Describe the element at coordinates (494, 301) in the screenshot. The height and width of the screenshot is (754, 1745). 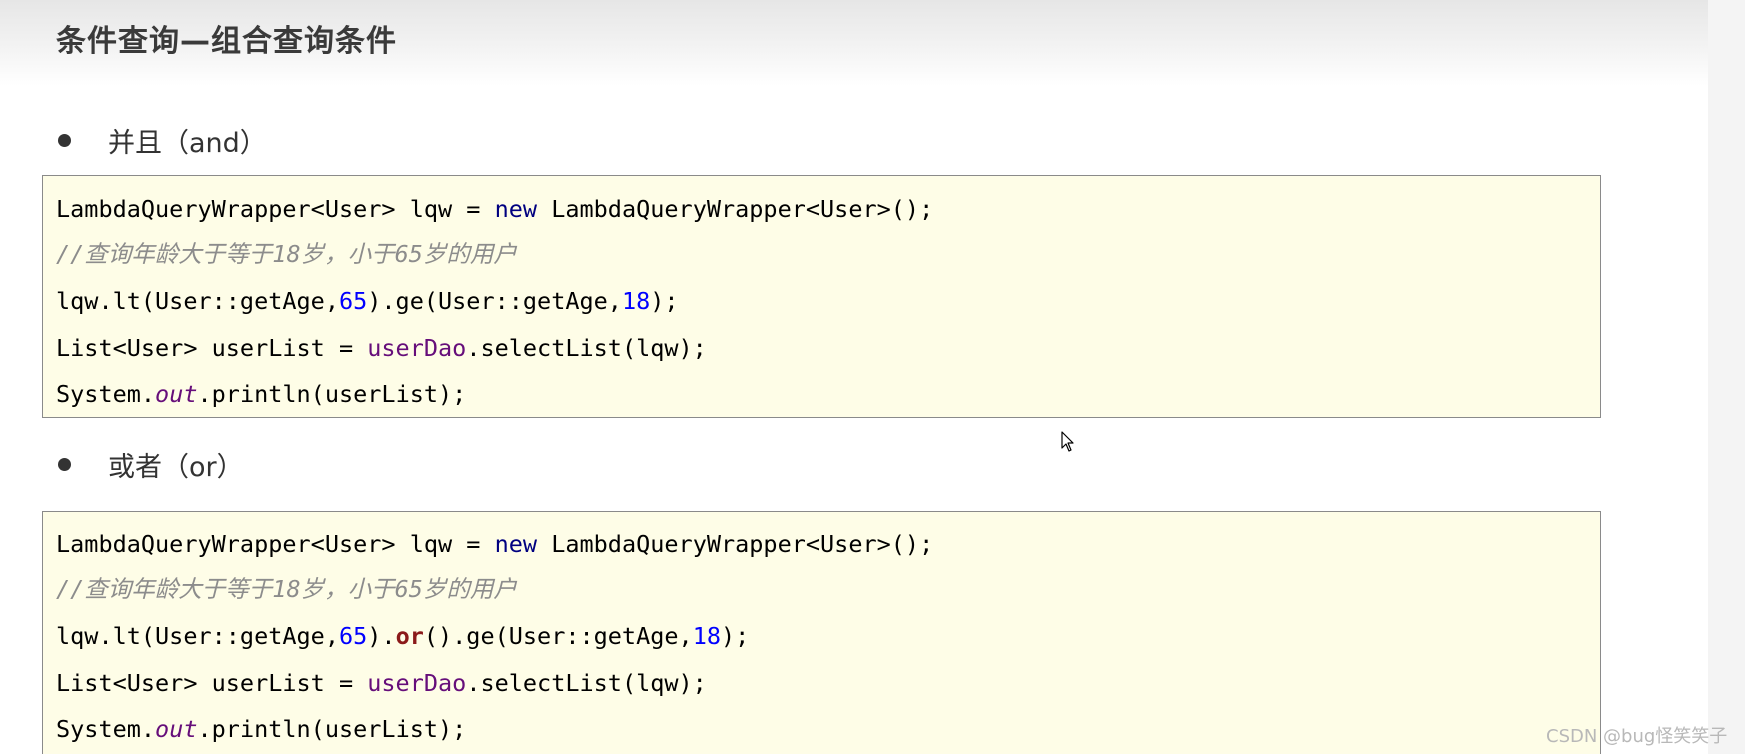
I see `code-token: ).ge(User::getAge,` at that location.